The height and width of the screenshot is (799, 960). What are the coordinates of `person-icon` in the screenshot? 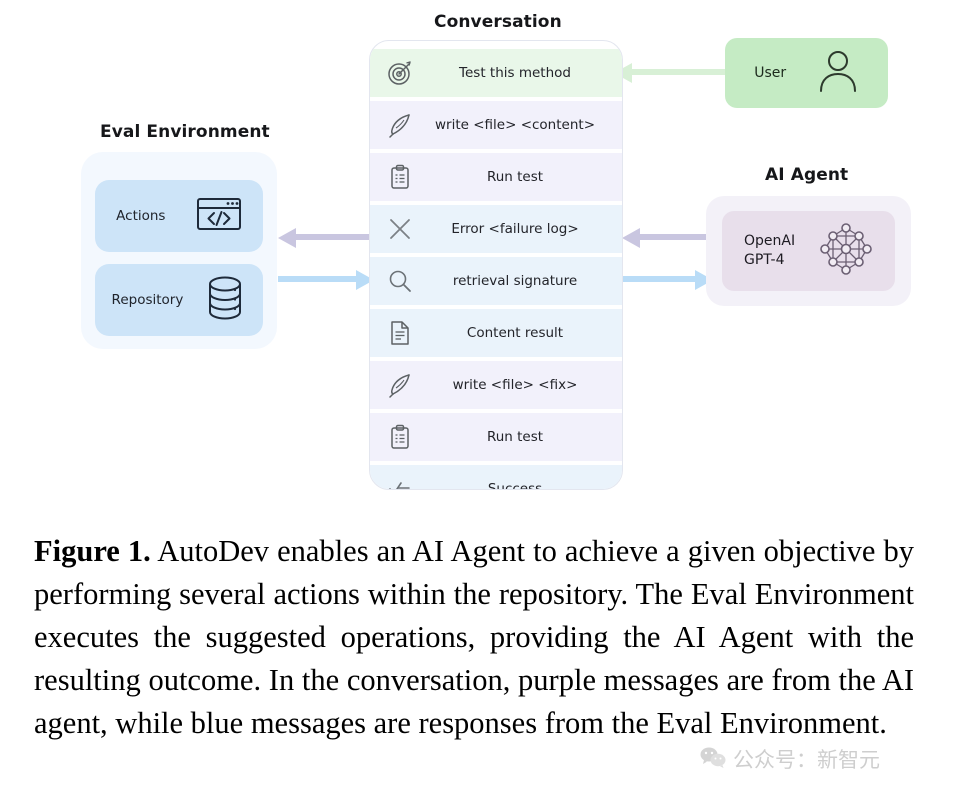 It's located at (838, 73).